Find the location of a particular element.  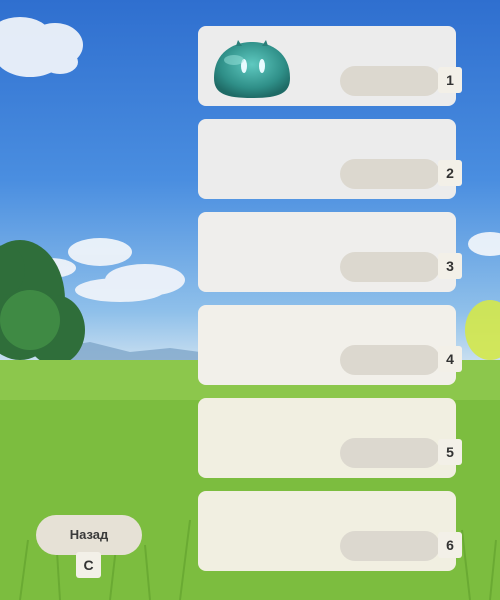

slot-3: 3 is located at coordinates (330, 252).